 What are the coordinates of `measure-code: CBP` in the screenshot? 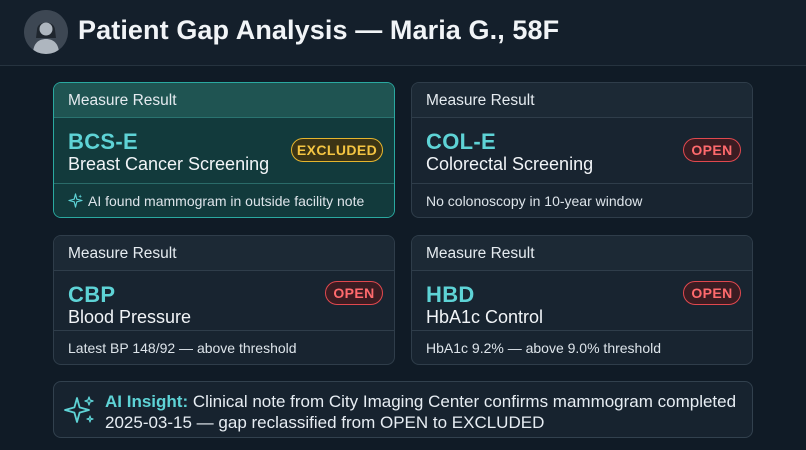 It's located at (92, 294).